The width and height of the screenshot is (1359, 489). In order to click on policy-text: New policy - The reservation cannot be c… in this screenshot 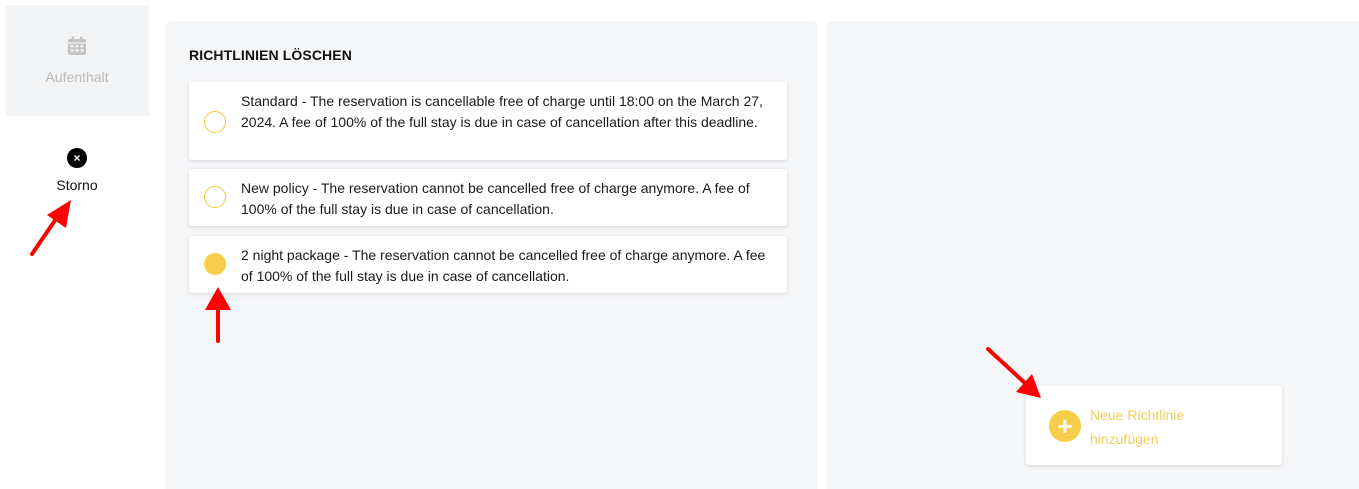, I will do `click(495, 198)`.